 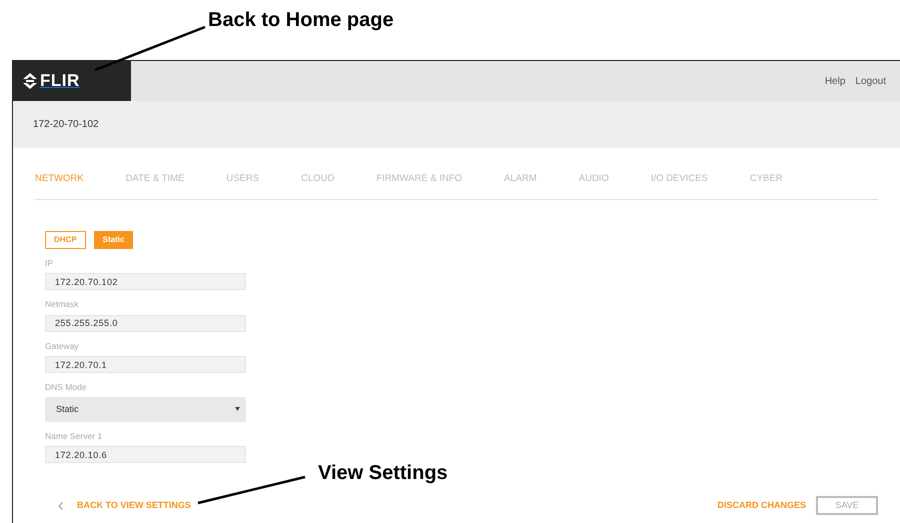 I want to click on caret-icon, so click(x=237, y=409).